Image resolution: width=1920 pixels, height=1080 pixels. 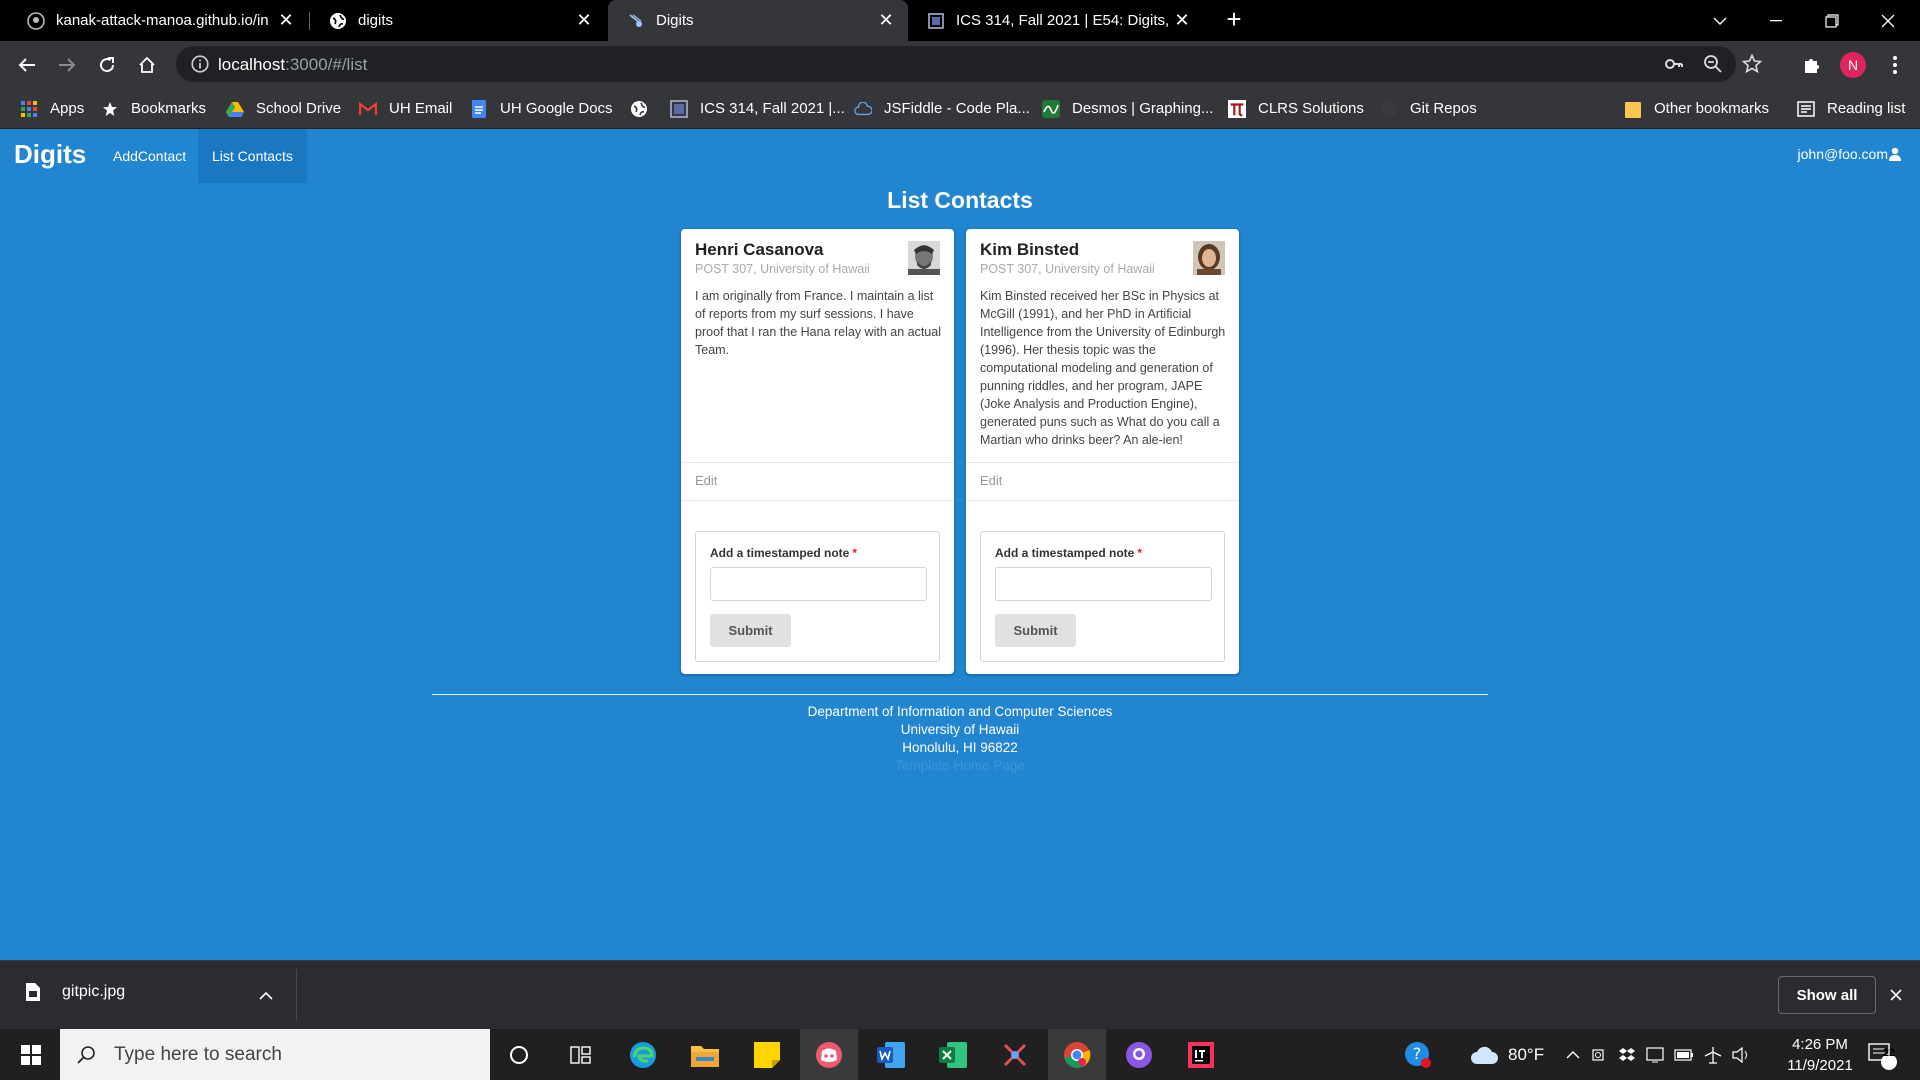 What do you see at coordinates (581, 1054) in the screenshot?
I see `task-view-icon` at bounding box center [581, 1054].